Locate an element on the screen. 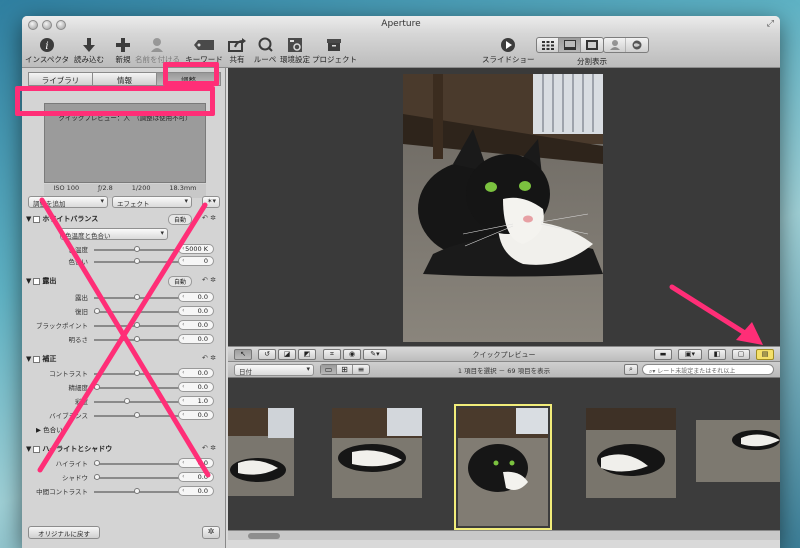  annotation-arrow-shaft is located at coordinates (710, 311).